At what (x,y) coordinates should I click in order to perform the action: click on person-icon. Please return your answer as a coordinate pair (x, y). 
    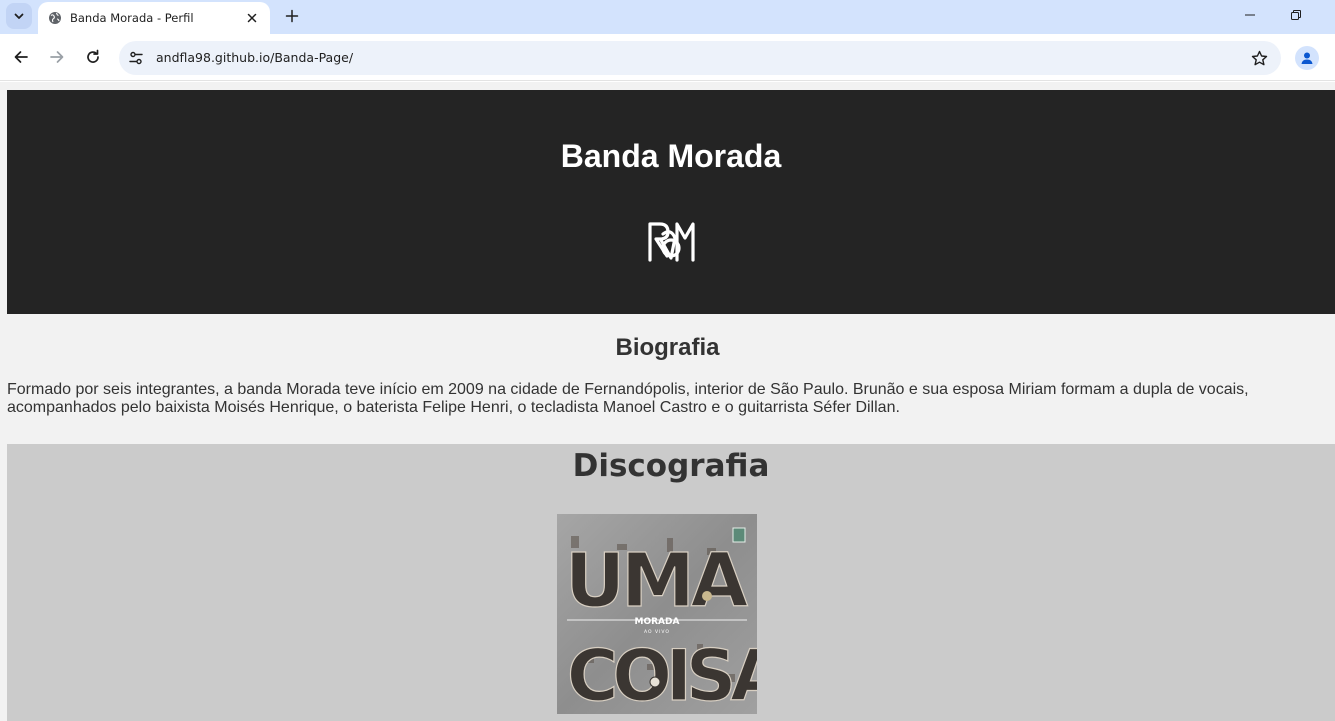
    Looking at the image, I should click on (1307, 58).